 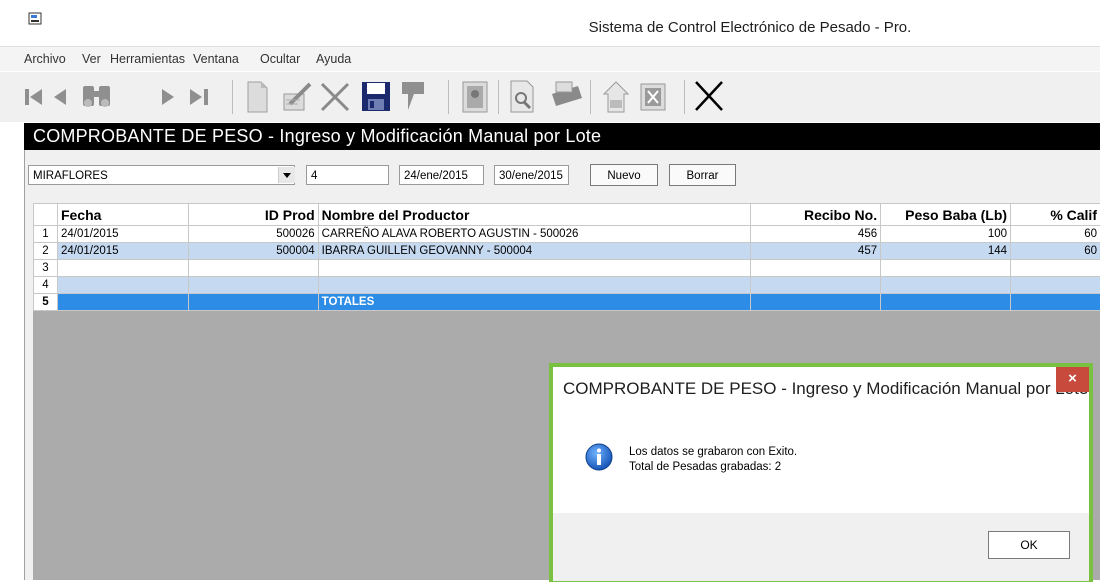 What do you see at coordinates (531, 175) in the screenshot?
I see `date-to-field: 30/ene/2015` at bounding box center [531, 175].